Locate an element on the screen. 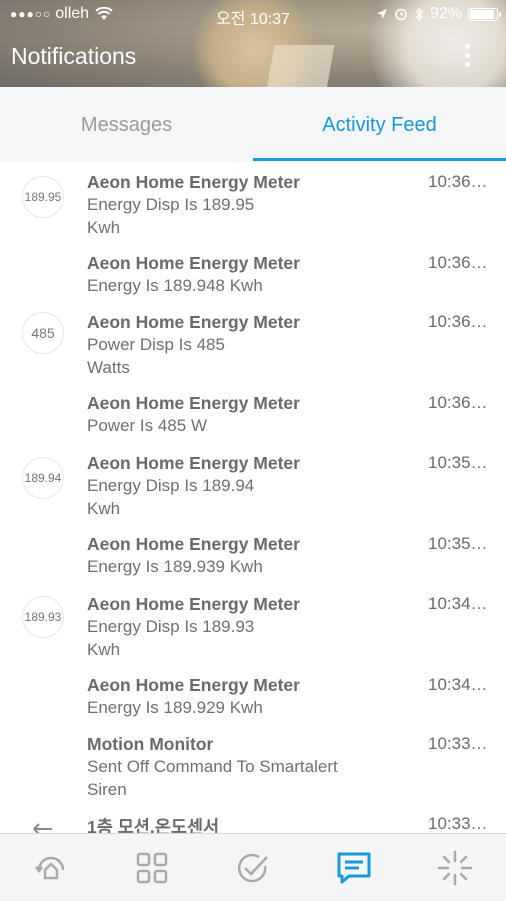  event-value-avatar: 189.95 is located at coordinates (43, 197).